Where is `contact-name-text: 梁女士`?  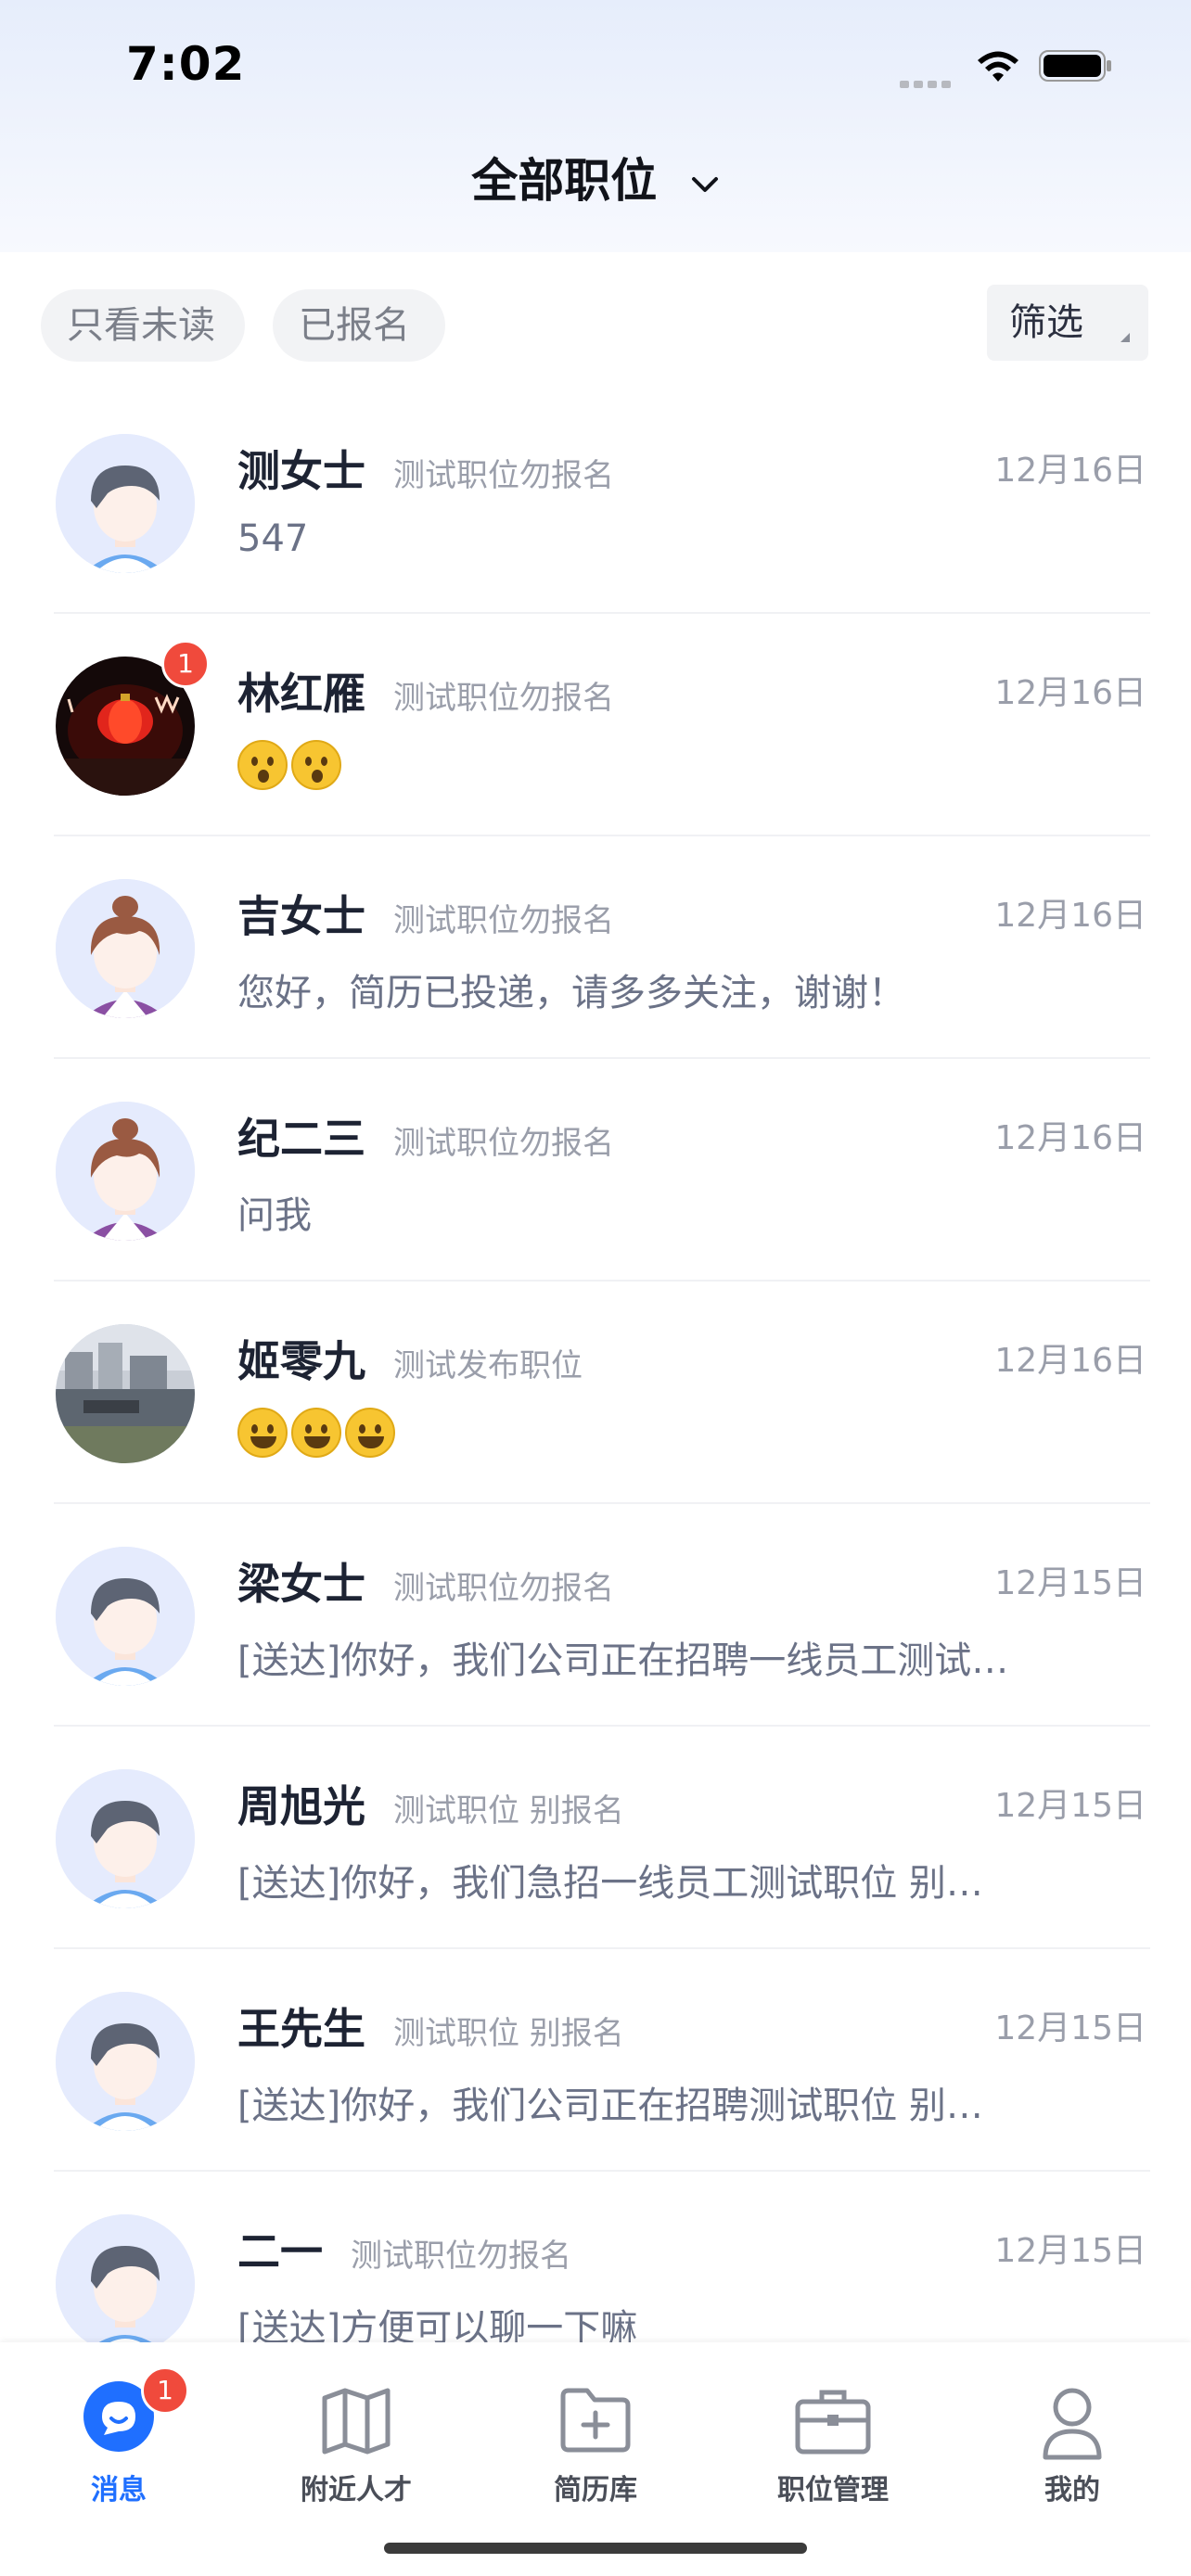
contact-name-text: 梁女士 is located at coordinates (301, 1584).